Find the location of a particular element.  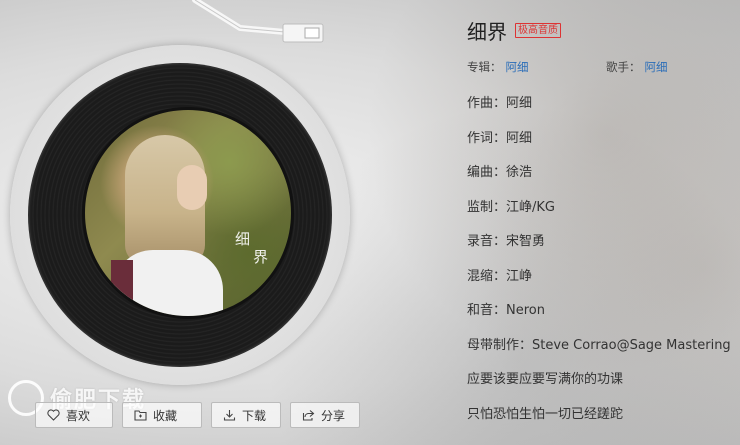

quality-badge: 极高音质 is located at coordinates (538, 30).